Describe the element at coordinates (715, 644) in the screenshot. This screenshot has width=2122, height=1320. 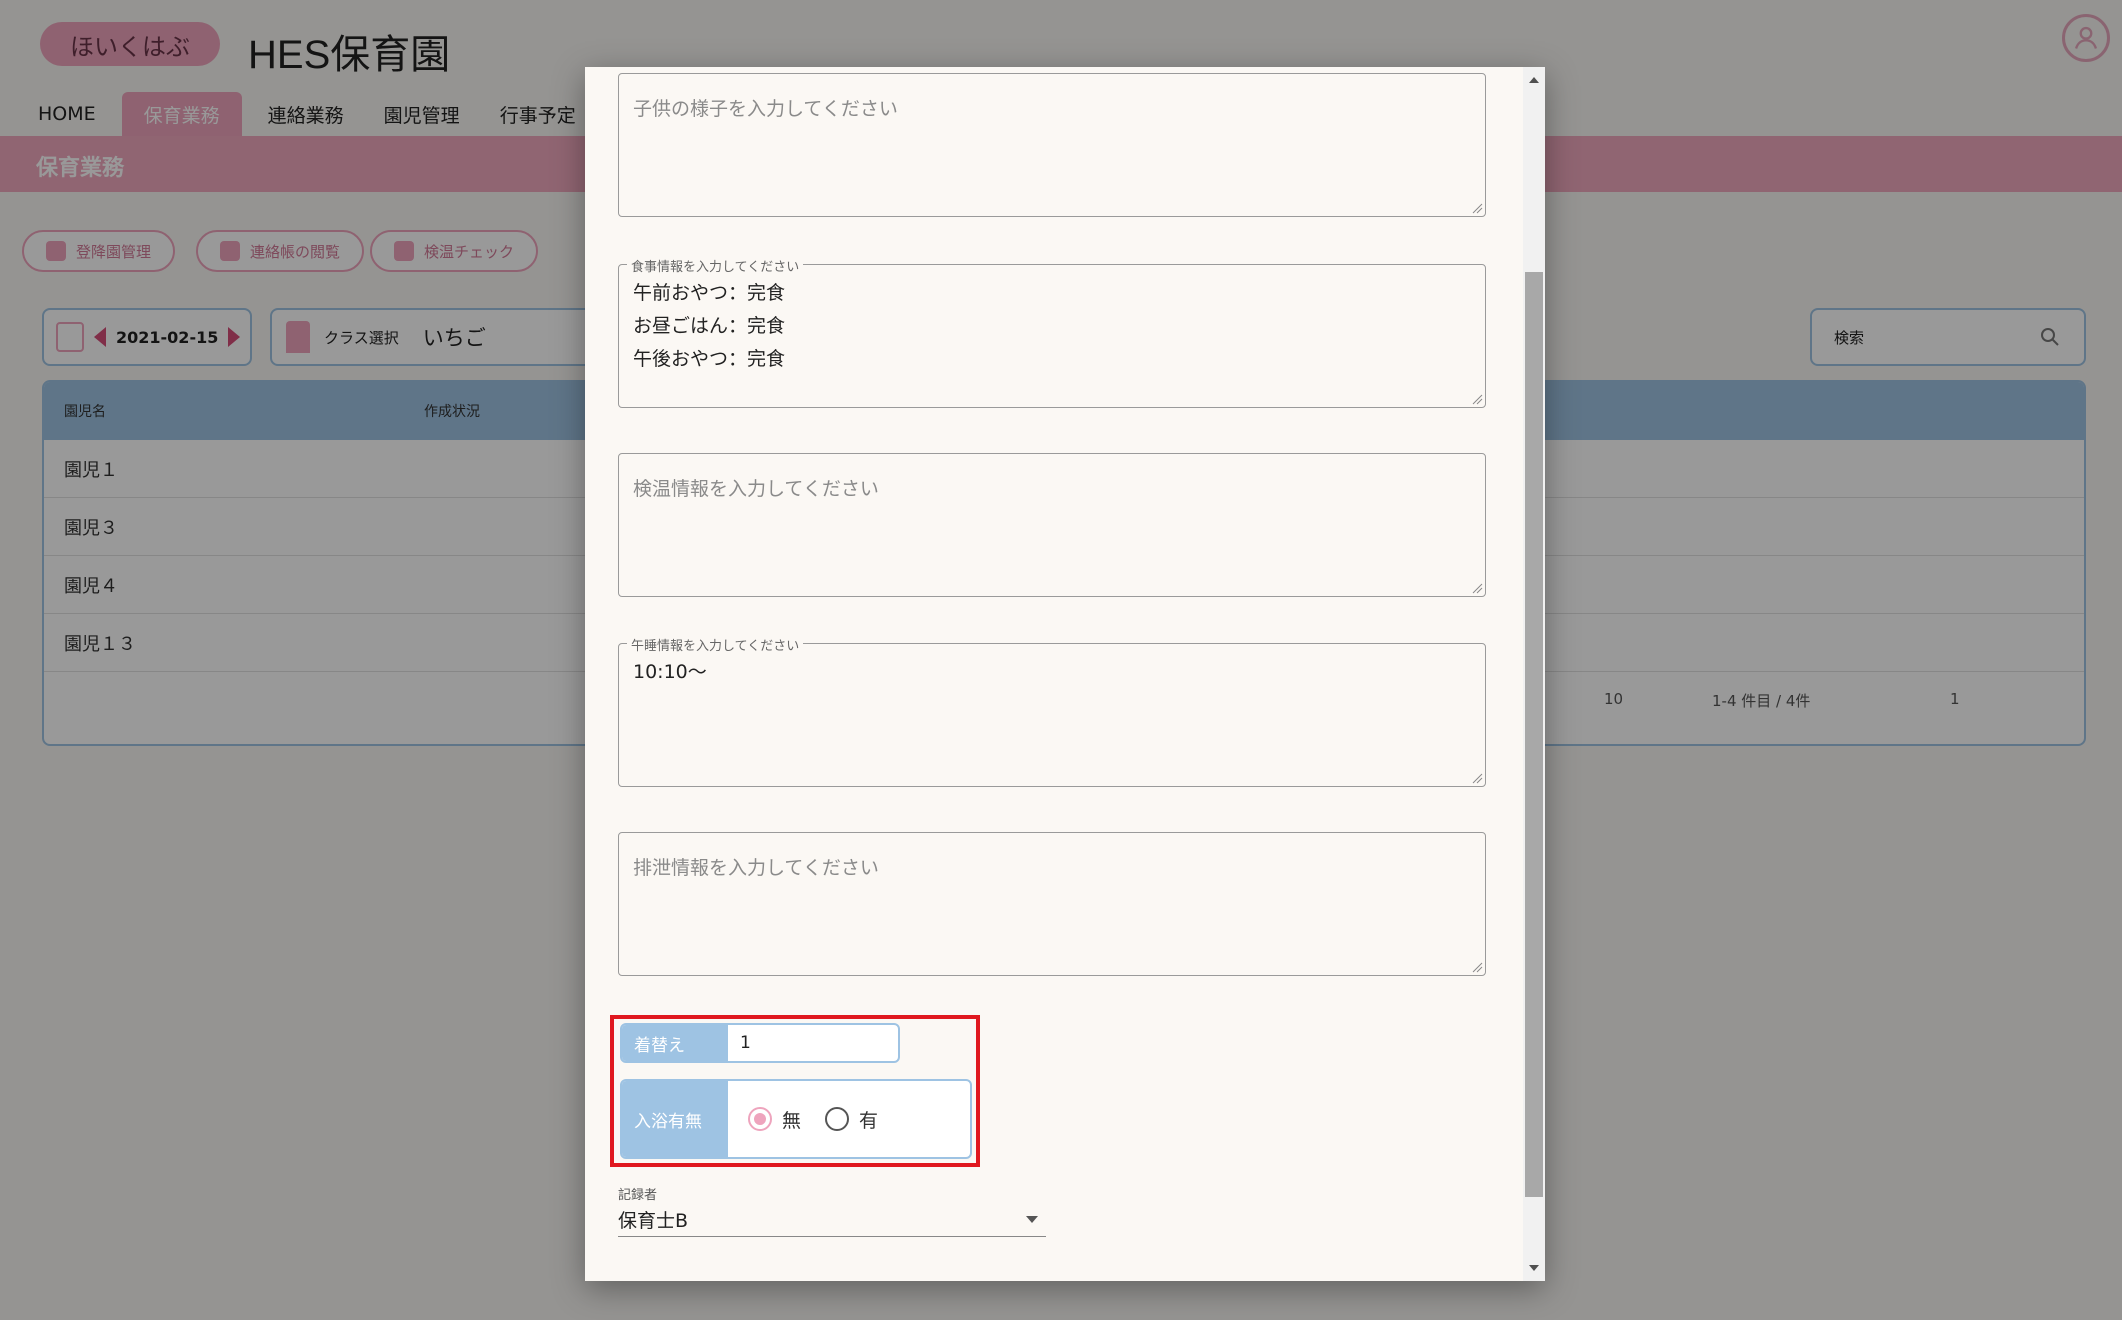
I see `nap-legend: 午睡情報を入力してください` at that location.